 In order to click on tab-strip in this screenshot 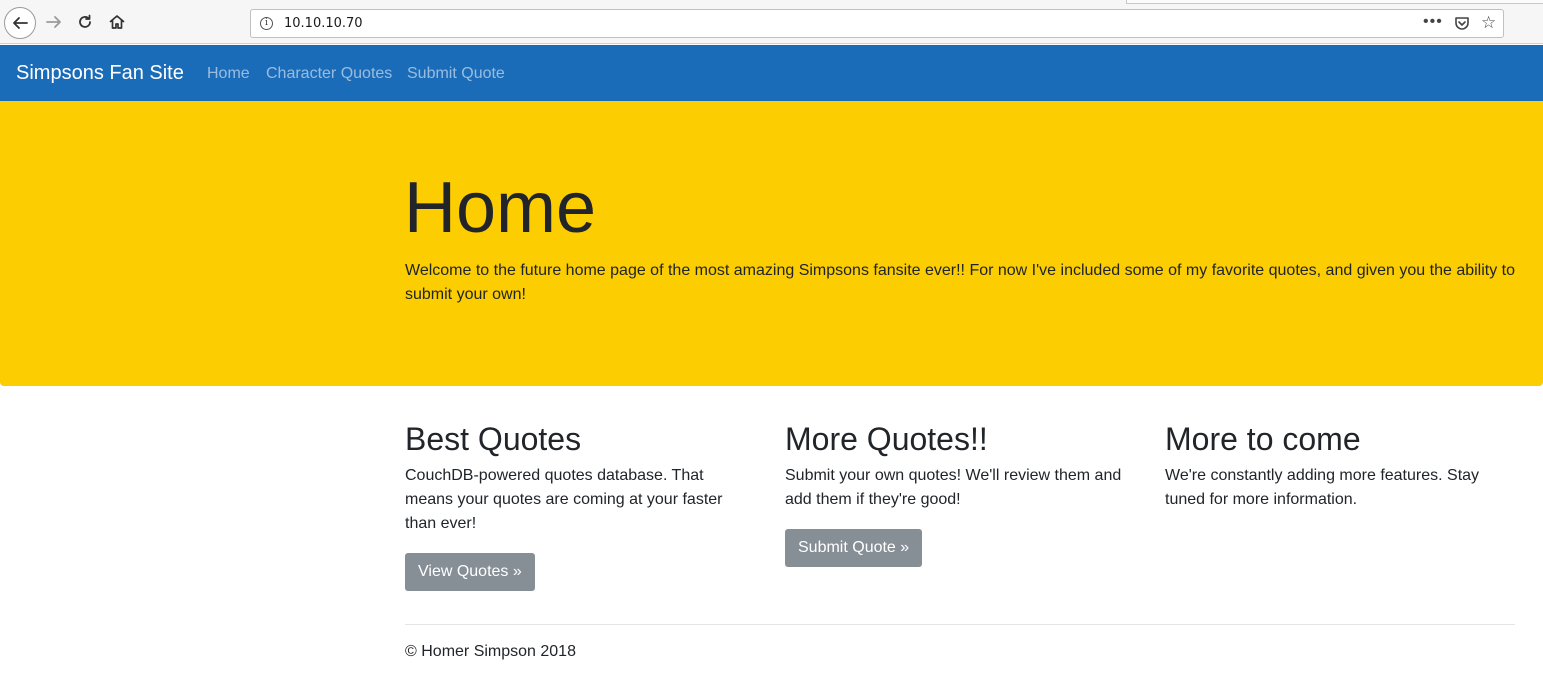, I will do `click(1334, 2)`.